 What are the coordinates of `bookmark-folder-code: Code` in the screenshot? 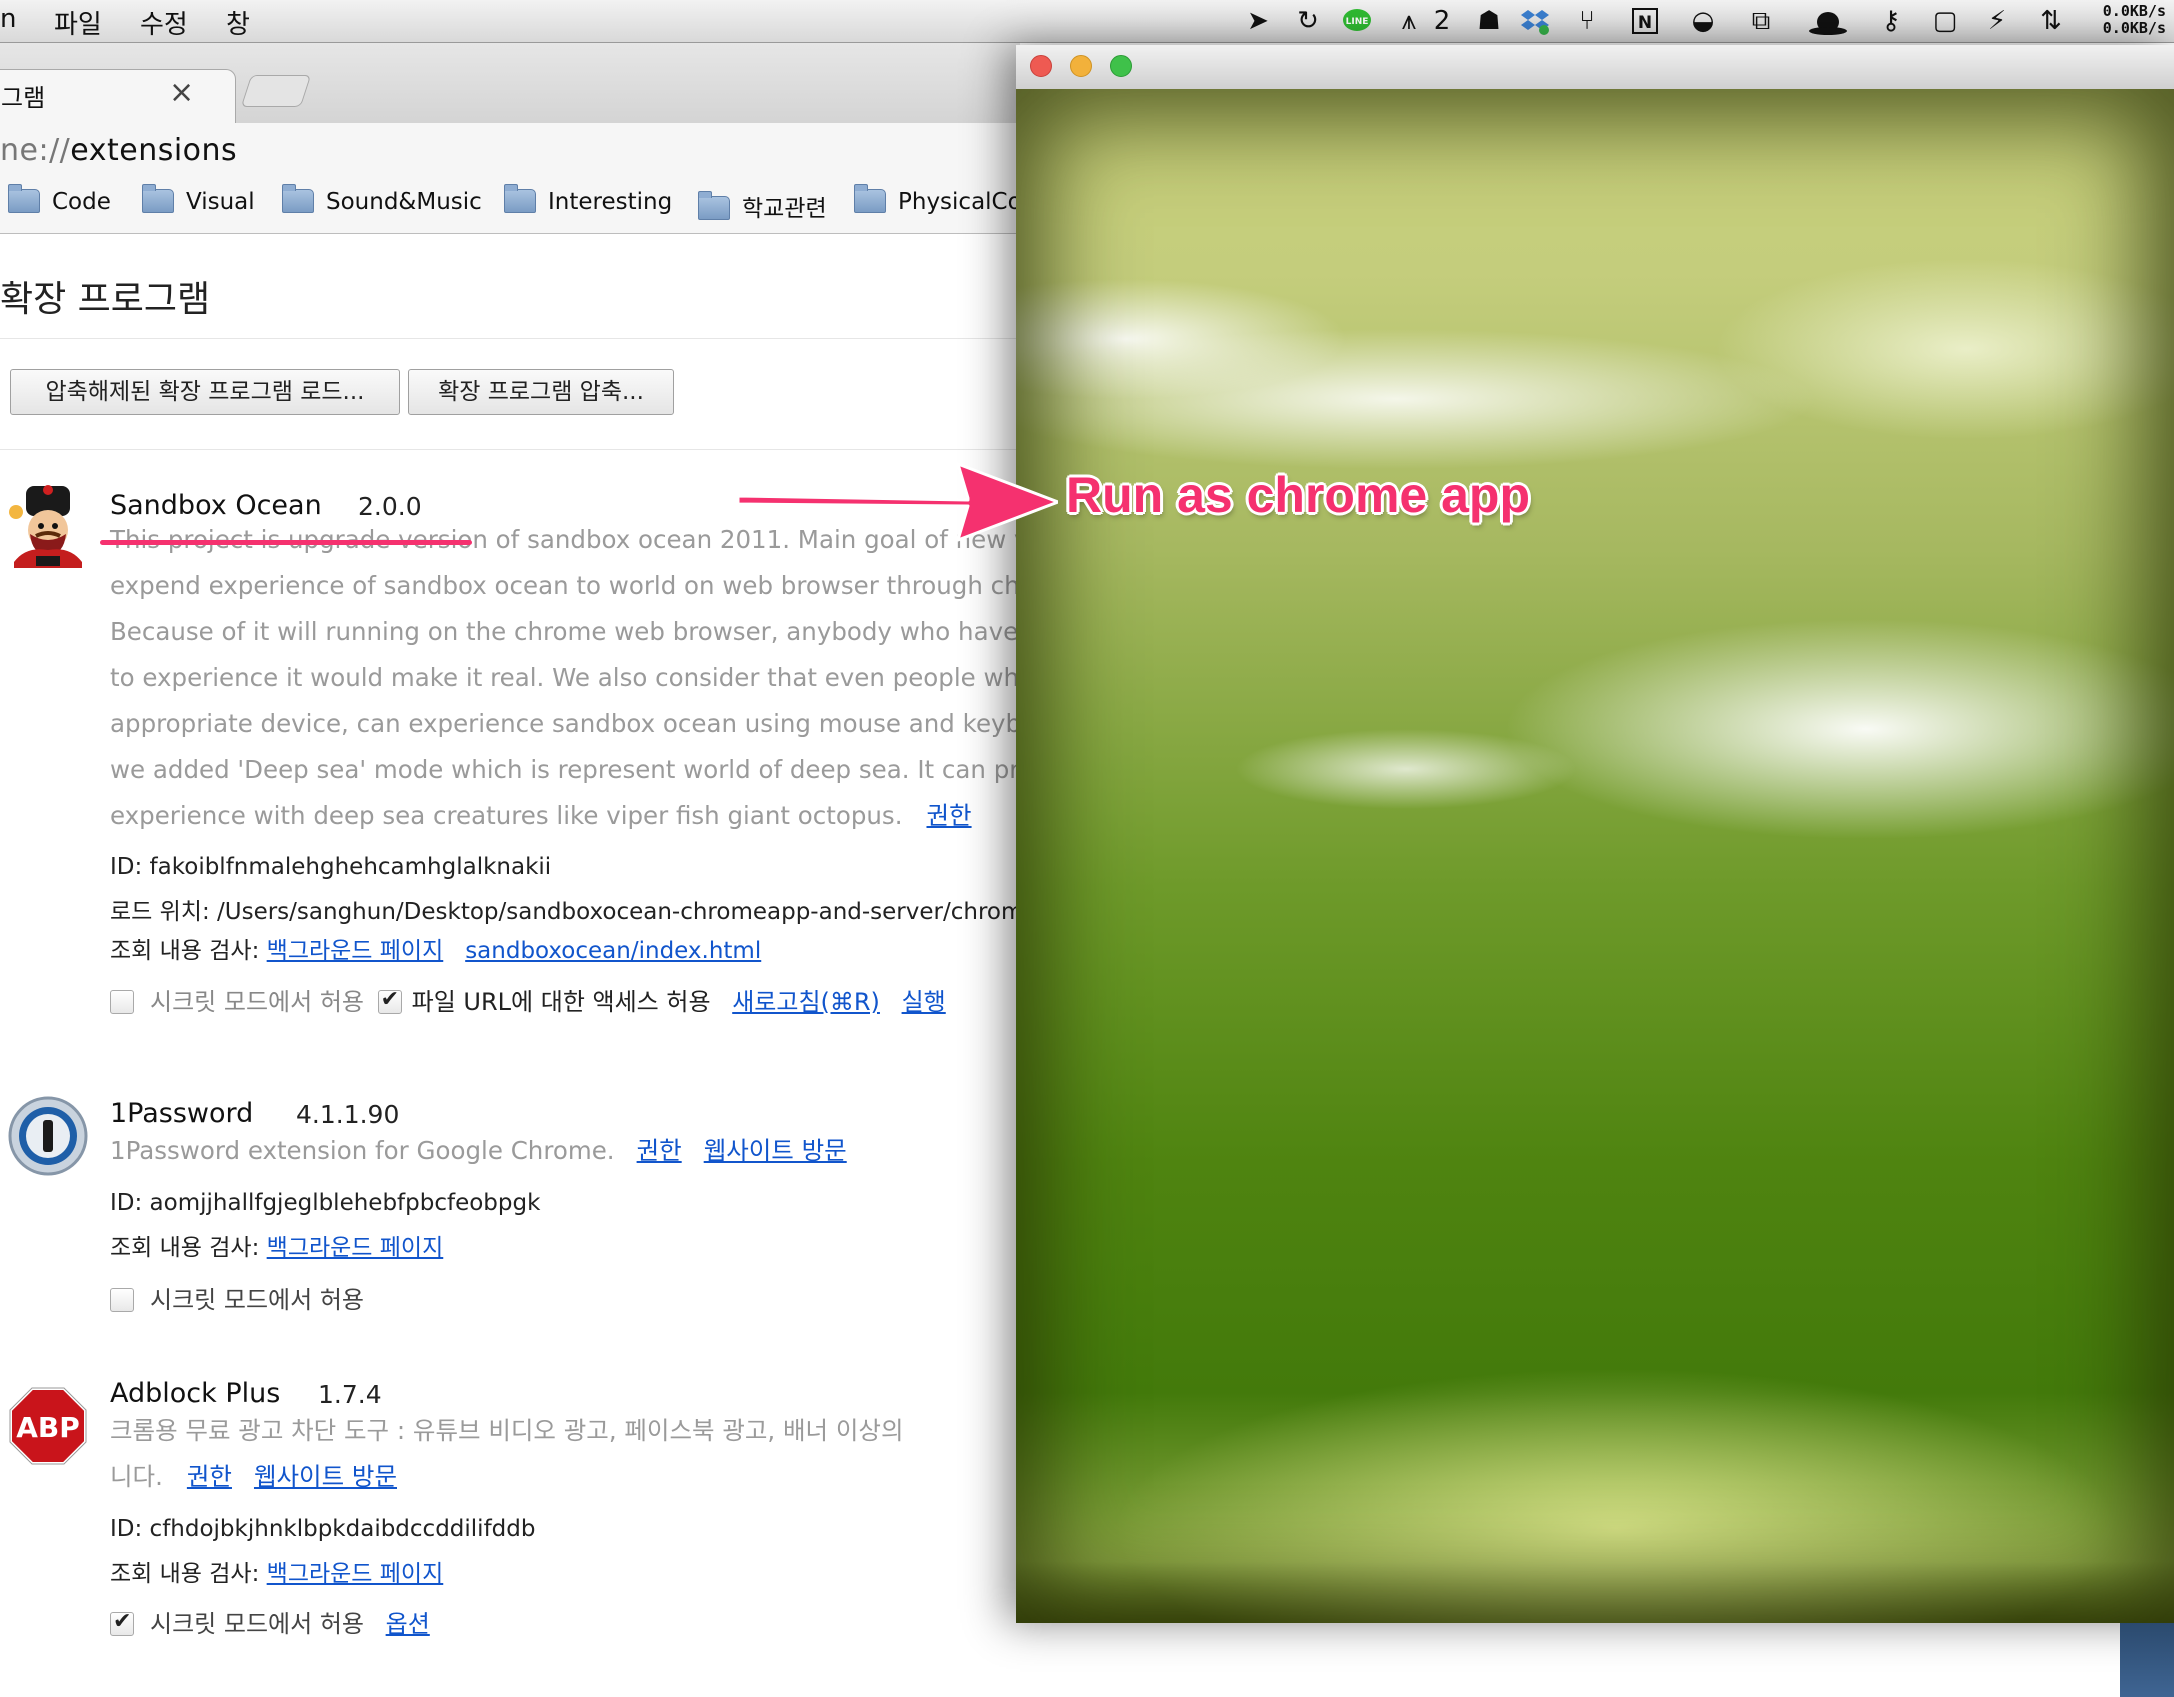 It's located at (59, 199).